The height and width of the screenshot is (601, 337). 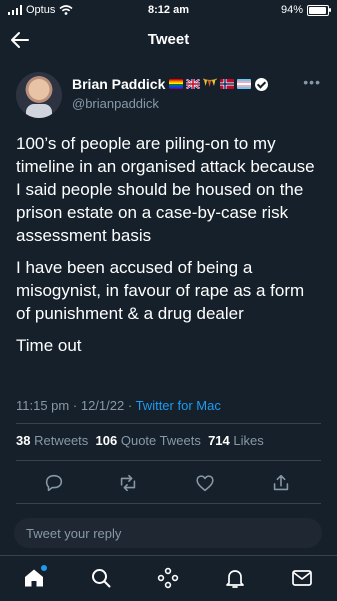 I want to click on bunting-emoji-icon, so click(x=210, y=83).